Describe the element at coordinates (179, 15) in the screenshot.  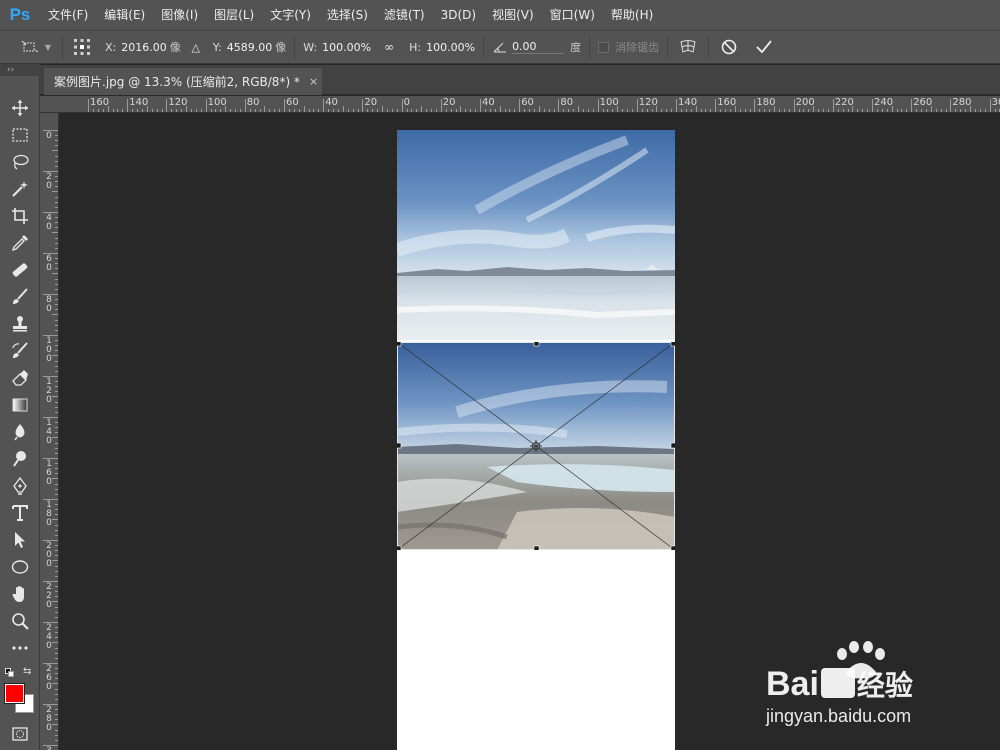
I see `menu-image: 图像(I)` at that location.